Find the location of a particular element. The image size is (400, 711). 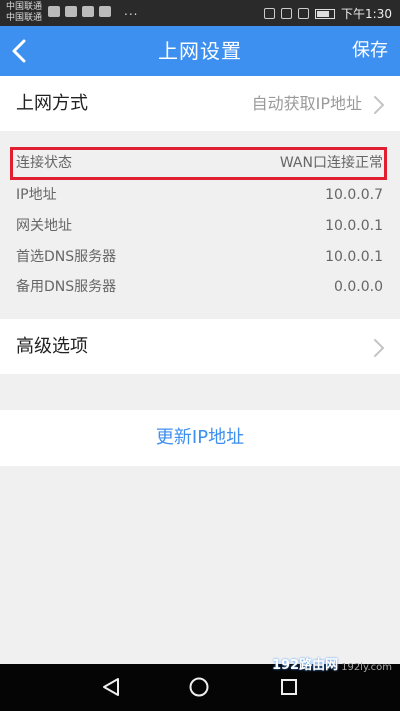

home-circle-icon is located at coordinates (199, 687).